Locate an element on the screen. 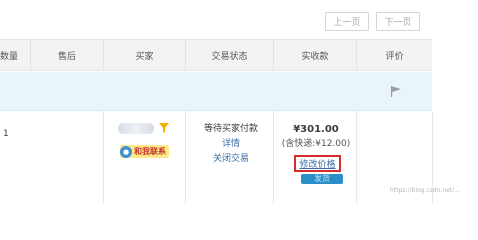 The height and width of the screenshot is (240, 478). header-quantity: 数量 is located at coordinates (9, 56).